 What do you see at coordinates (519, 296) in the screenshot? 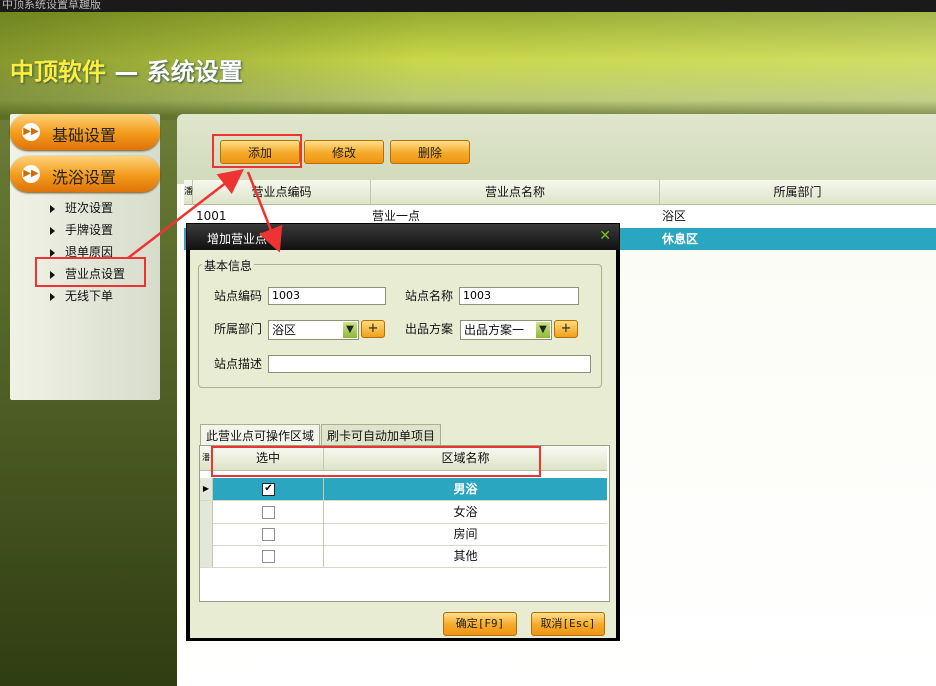
I see `site-name-input` at bounding box center [519, 296].